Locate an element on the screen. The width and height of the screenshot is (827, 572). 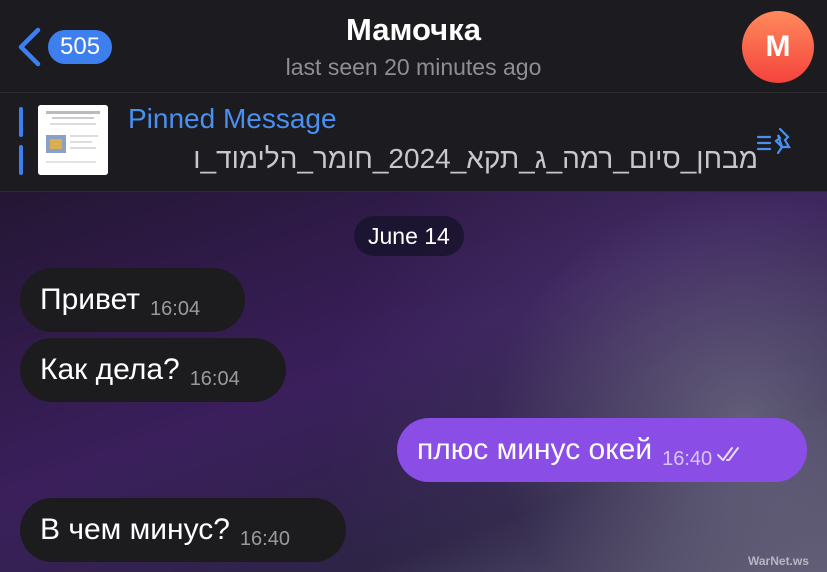
pinned-message-text: מבחן_סיום_רמה_ג_תקא_2024_חומר_הלימוד_ו is located at coordinates (475, 158).